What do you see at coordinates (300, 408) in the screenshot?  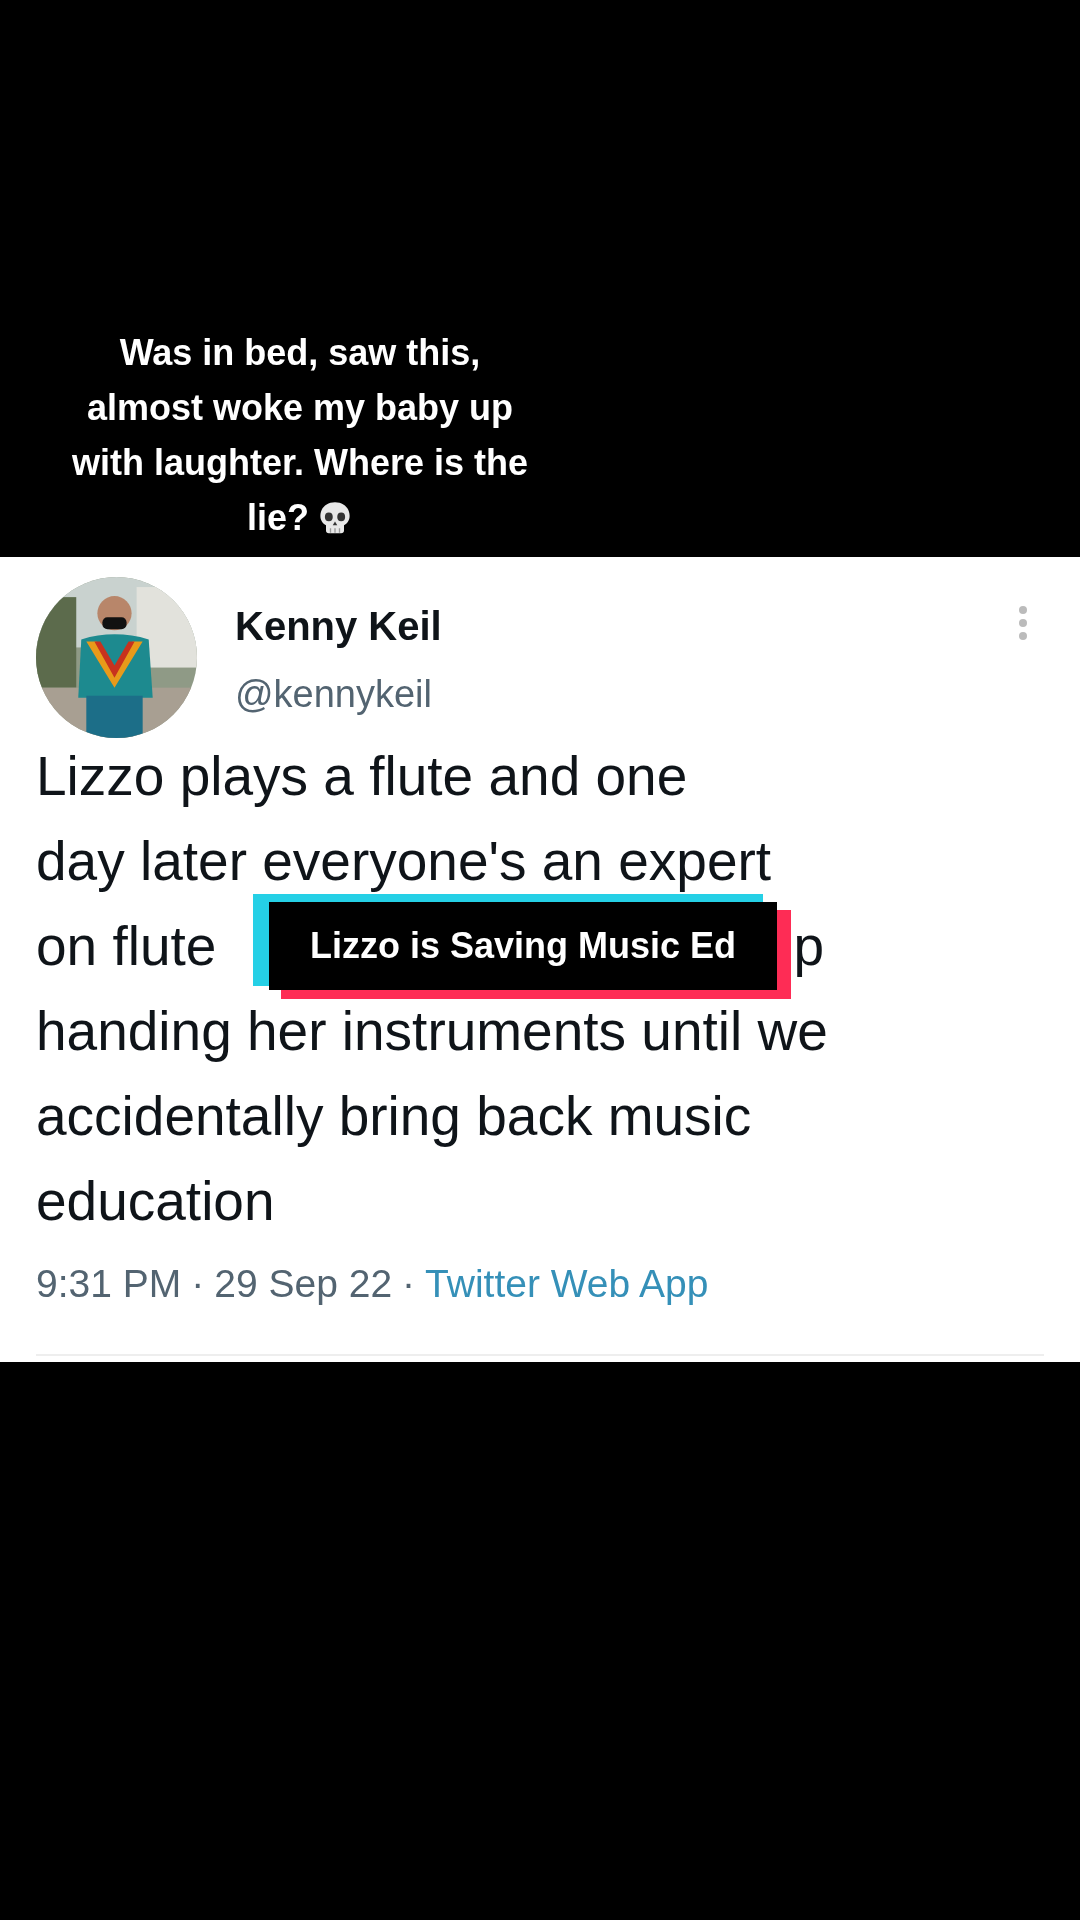 I see `caption-text: almost woke my baby up` at bounding box center [300, 408].